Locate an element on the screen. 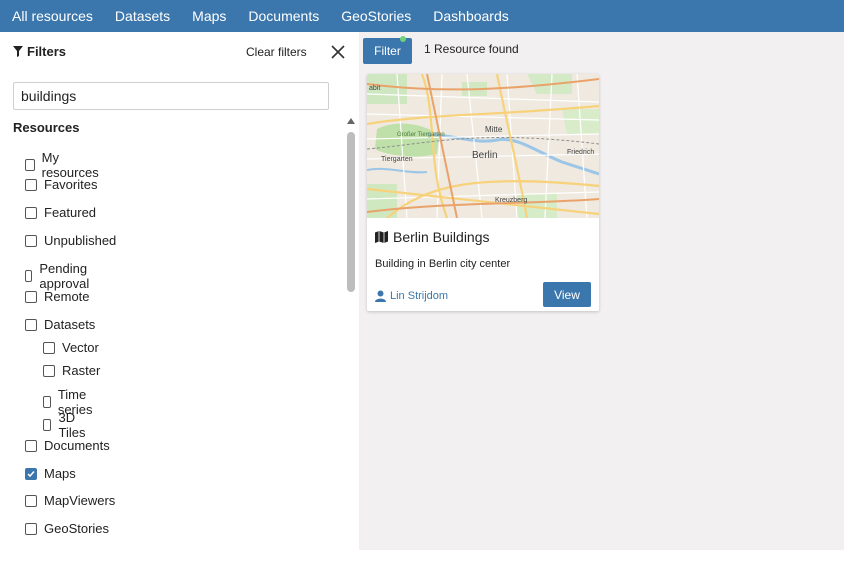  view-button: View is located at coordinates (567, 294).